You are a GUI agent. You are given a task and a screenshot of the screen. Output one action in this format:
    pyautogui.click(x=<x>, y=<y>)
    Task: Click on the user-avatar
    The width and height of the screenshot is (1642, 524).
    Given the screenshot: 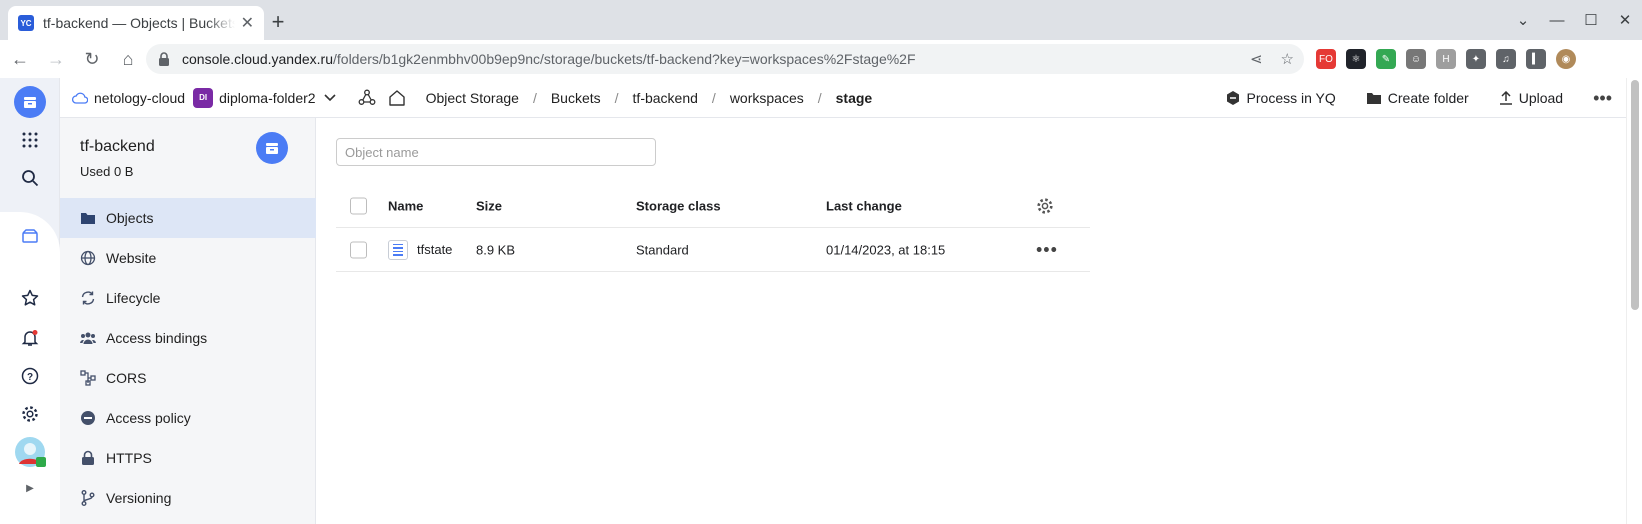 What is the action you would take?
    pyautogui.click(x=30, y=452)
    